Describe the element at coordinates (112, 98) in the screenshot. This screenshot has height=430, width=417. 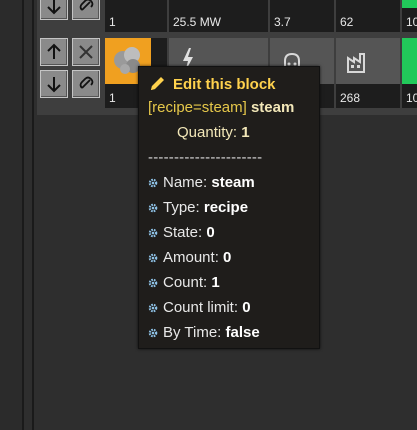
I see `recipe-count: 1` at that location.